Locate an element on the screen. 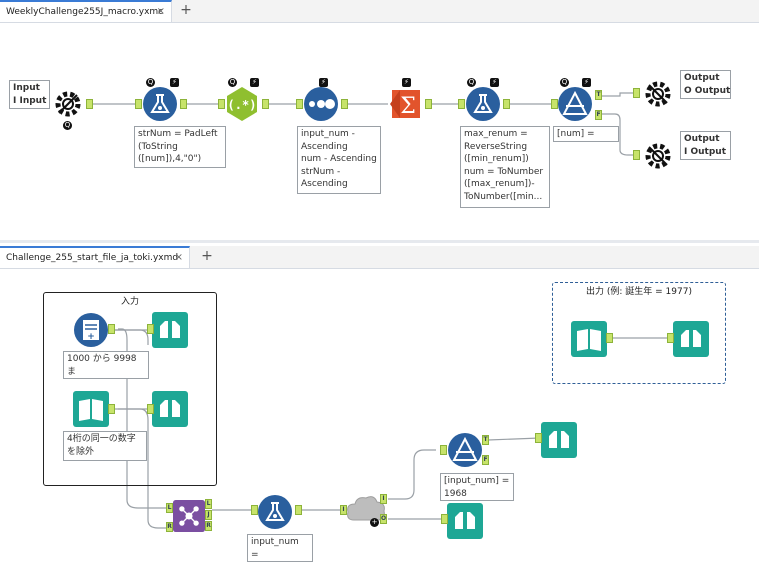 The width and height of the screenshot is (759, 586). sort-tool is located at coordinates (321, 104).